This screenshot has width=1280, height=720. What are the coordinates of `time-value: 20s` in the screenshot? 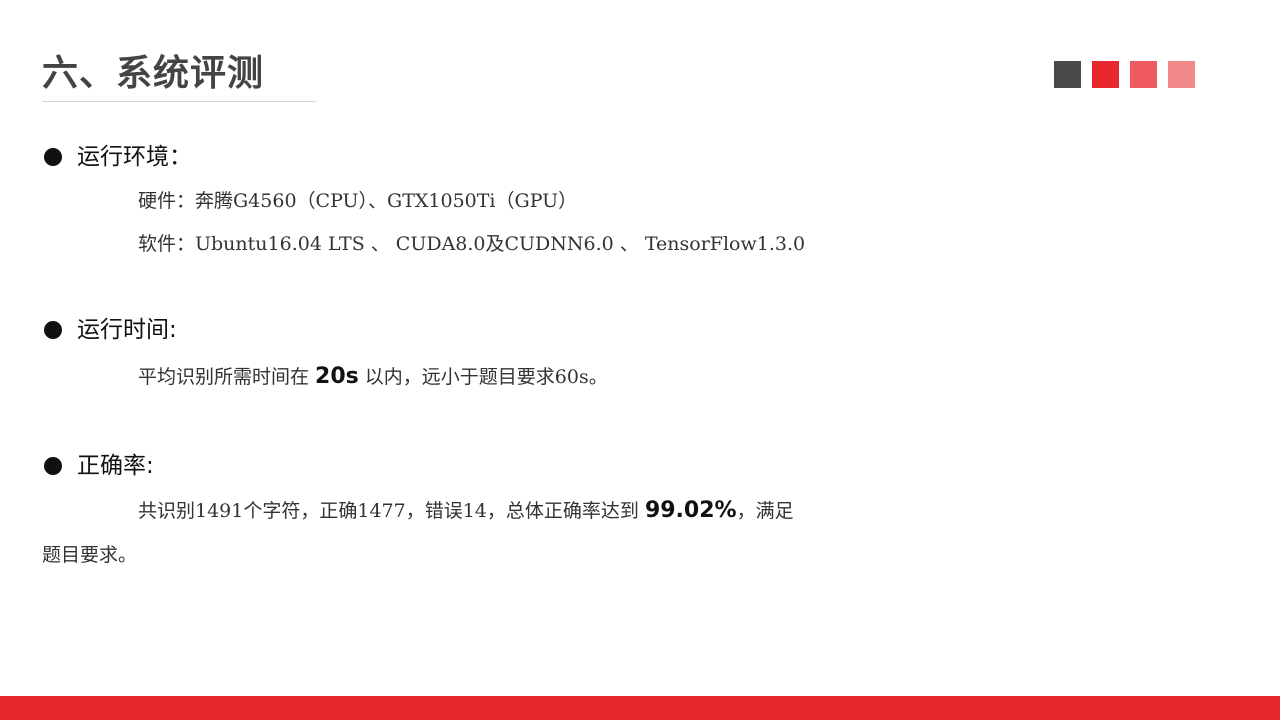 It's located at (337, 376).